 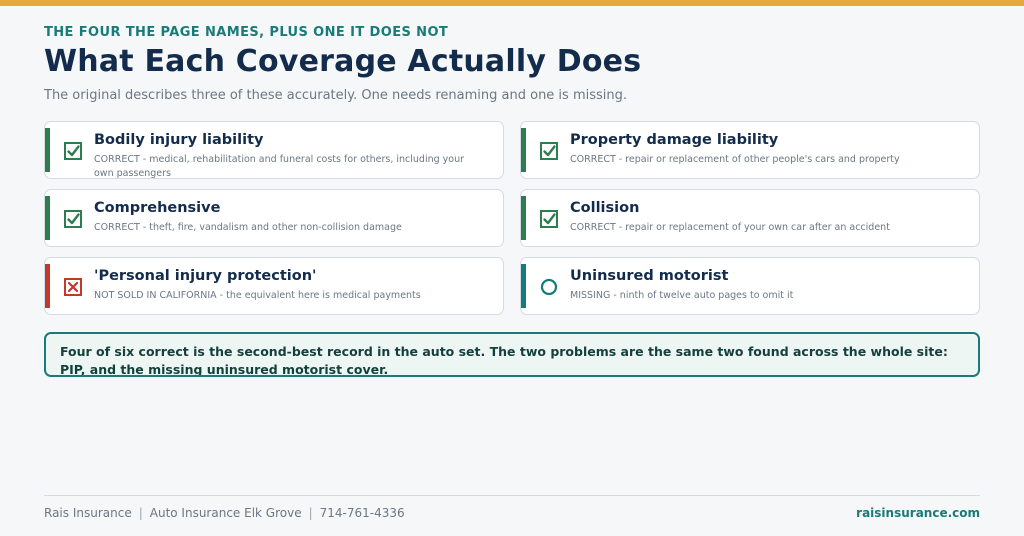 I want to click on coverage-title: Collision, so click(x=605, y=208).